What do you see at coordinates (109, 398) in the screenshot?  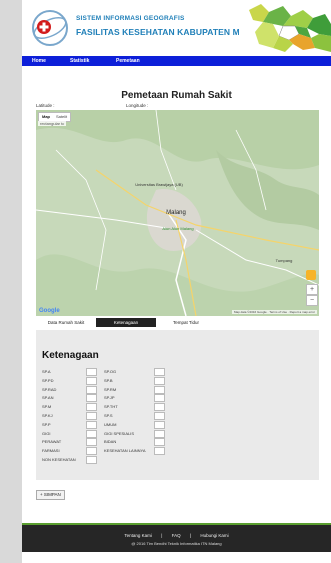 I see `col2-field-label: SP.JP` at bounding box center [109, 398].